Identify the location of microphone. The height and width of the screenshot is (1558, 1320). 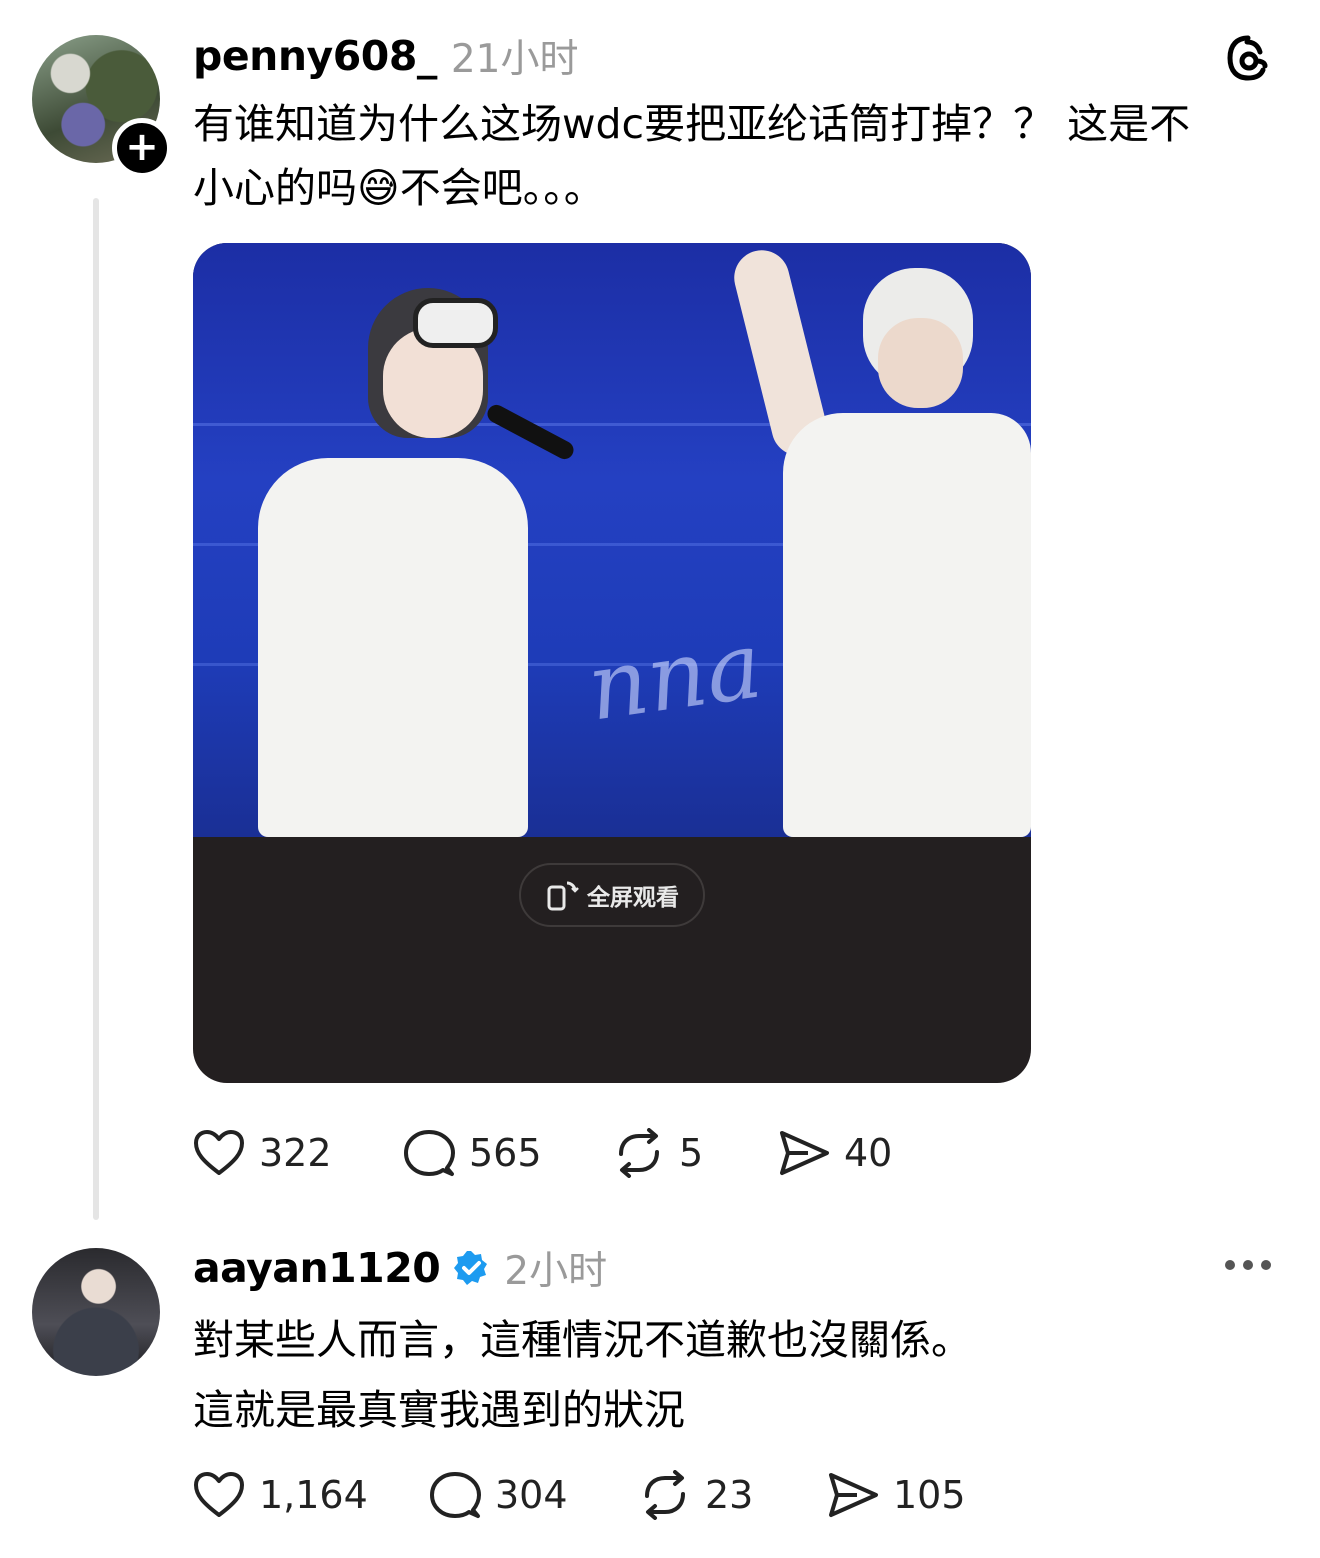
(530, 432).